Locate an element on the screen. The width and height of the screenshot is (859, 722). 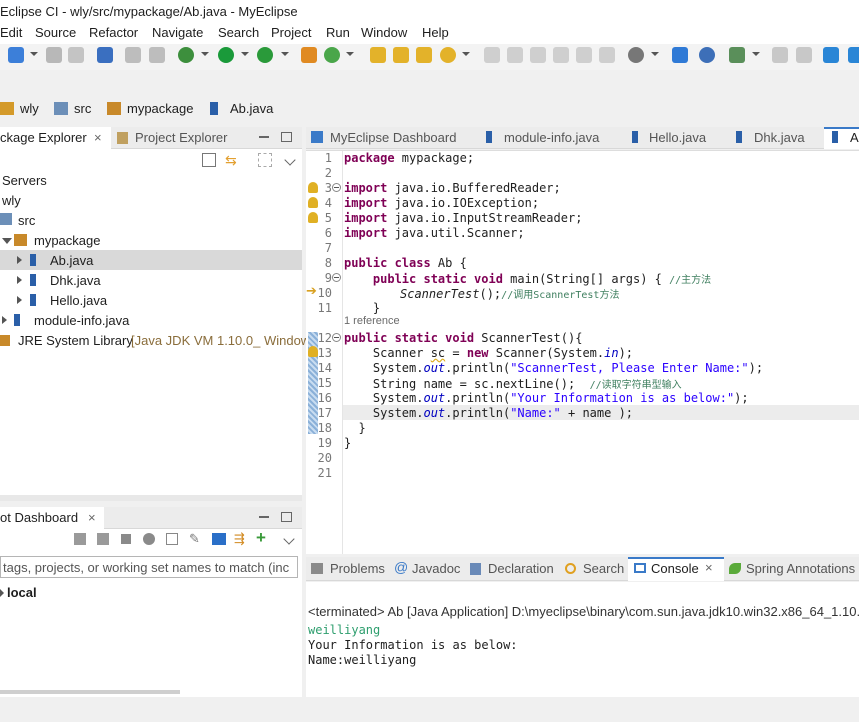
menu-refactor: Refactor is located at coordinates (113, 32).